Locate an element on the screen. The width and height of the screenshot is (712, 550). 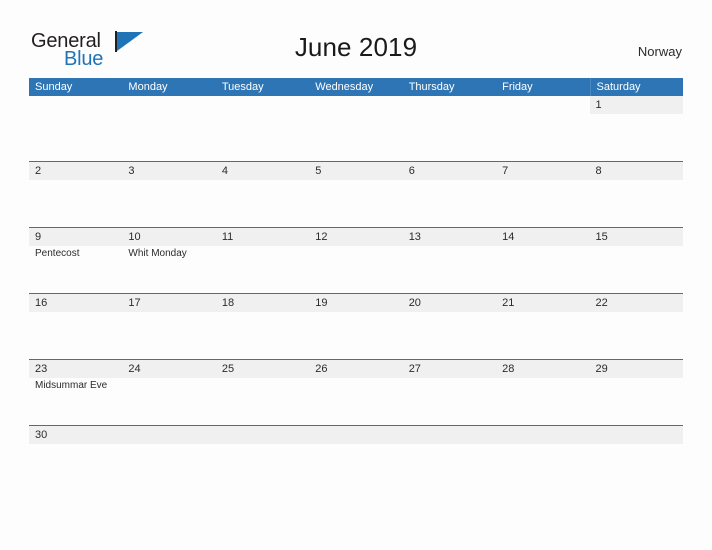
date-number: 1 is located at coordinates (636, 105).